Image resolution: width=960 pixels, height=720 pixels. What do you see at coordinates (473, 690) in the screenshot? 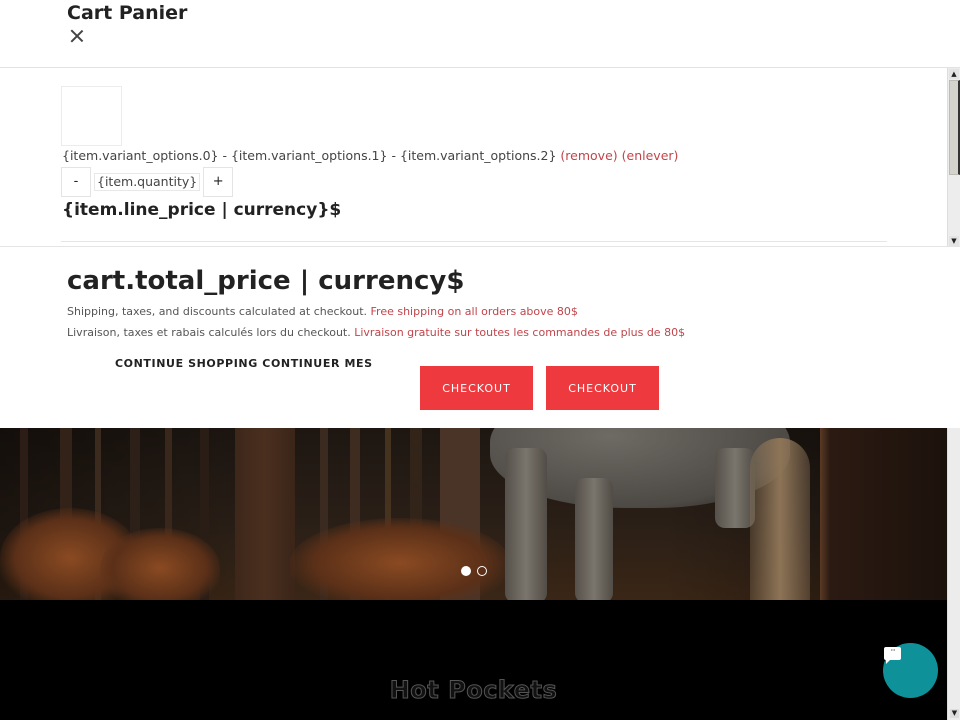
I see `section-title: Hot Pockets` at bounding box center [473, 690].